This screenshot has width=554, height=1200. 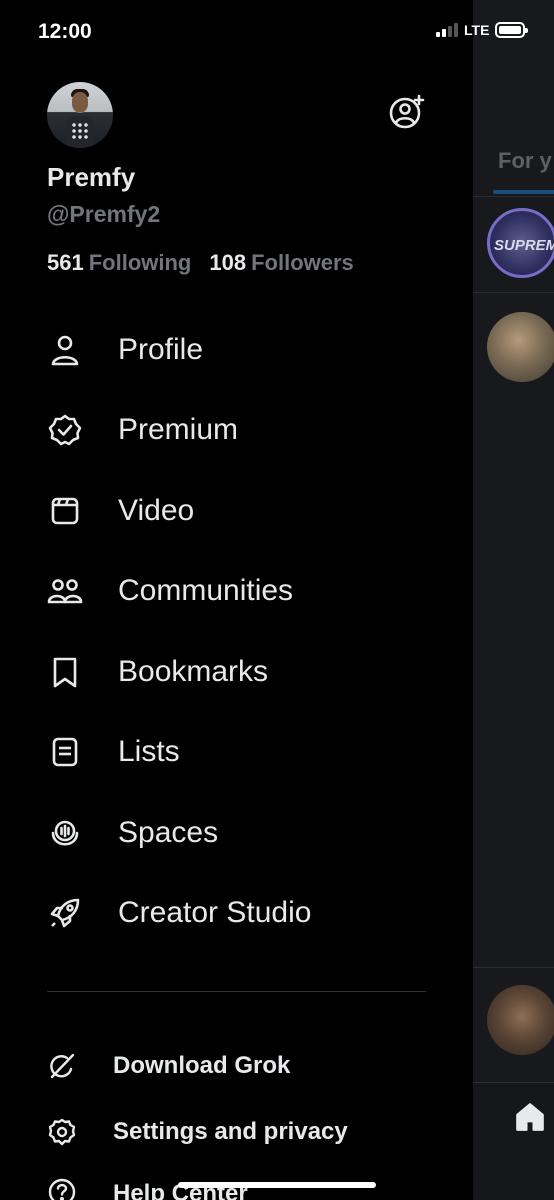 I want to click on rocket-icon, so click(x=65, y=913).